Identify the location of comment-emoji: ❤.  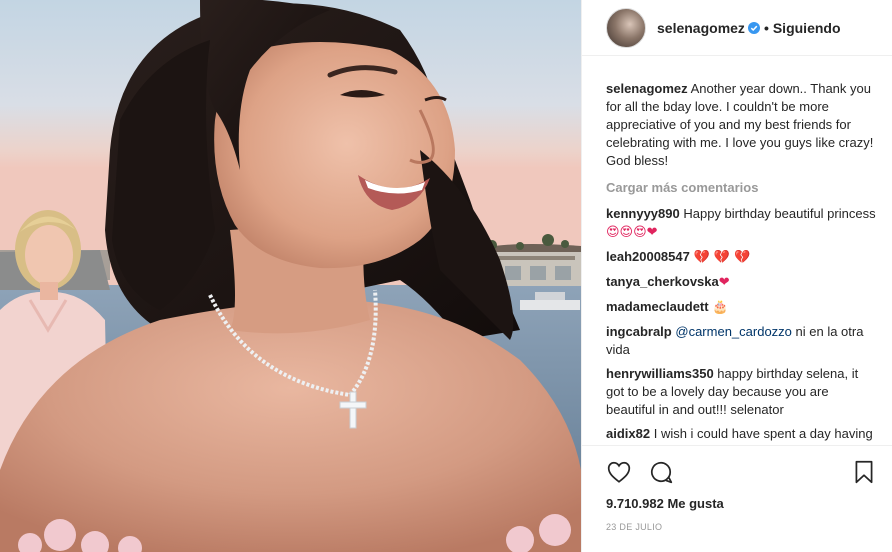
(724, 282).